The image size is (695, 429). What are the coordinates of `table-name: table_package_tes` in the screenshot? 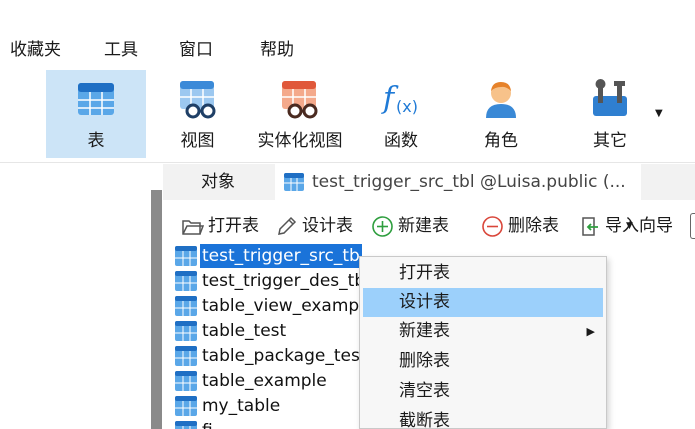 It's located at (281, 356).